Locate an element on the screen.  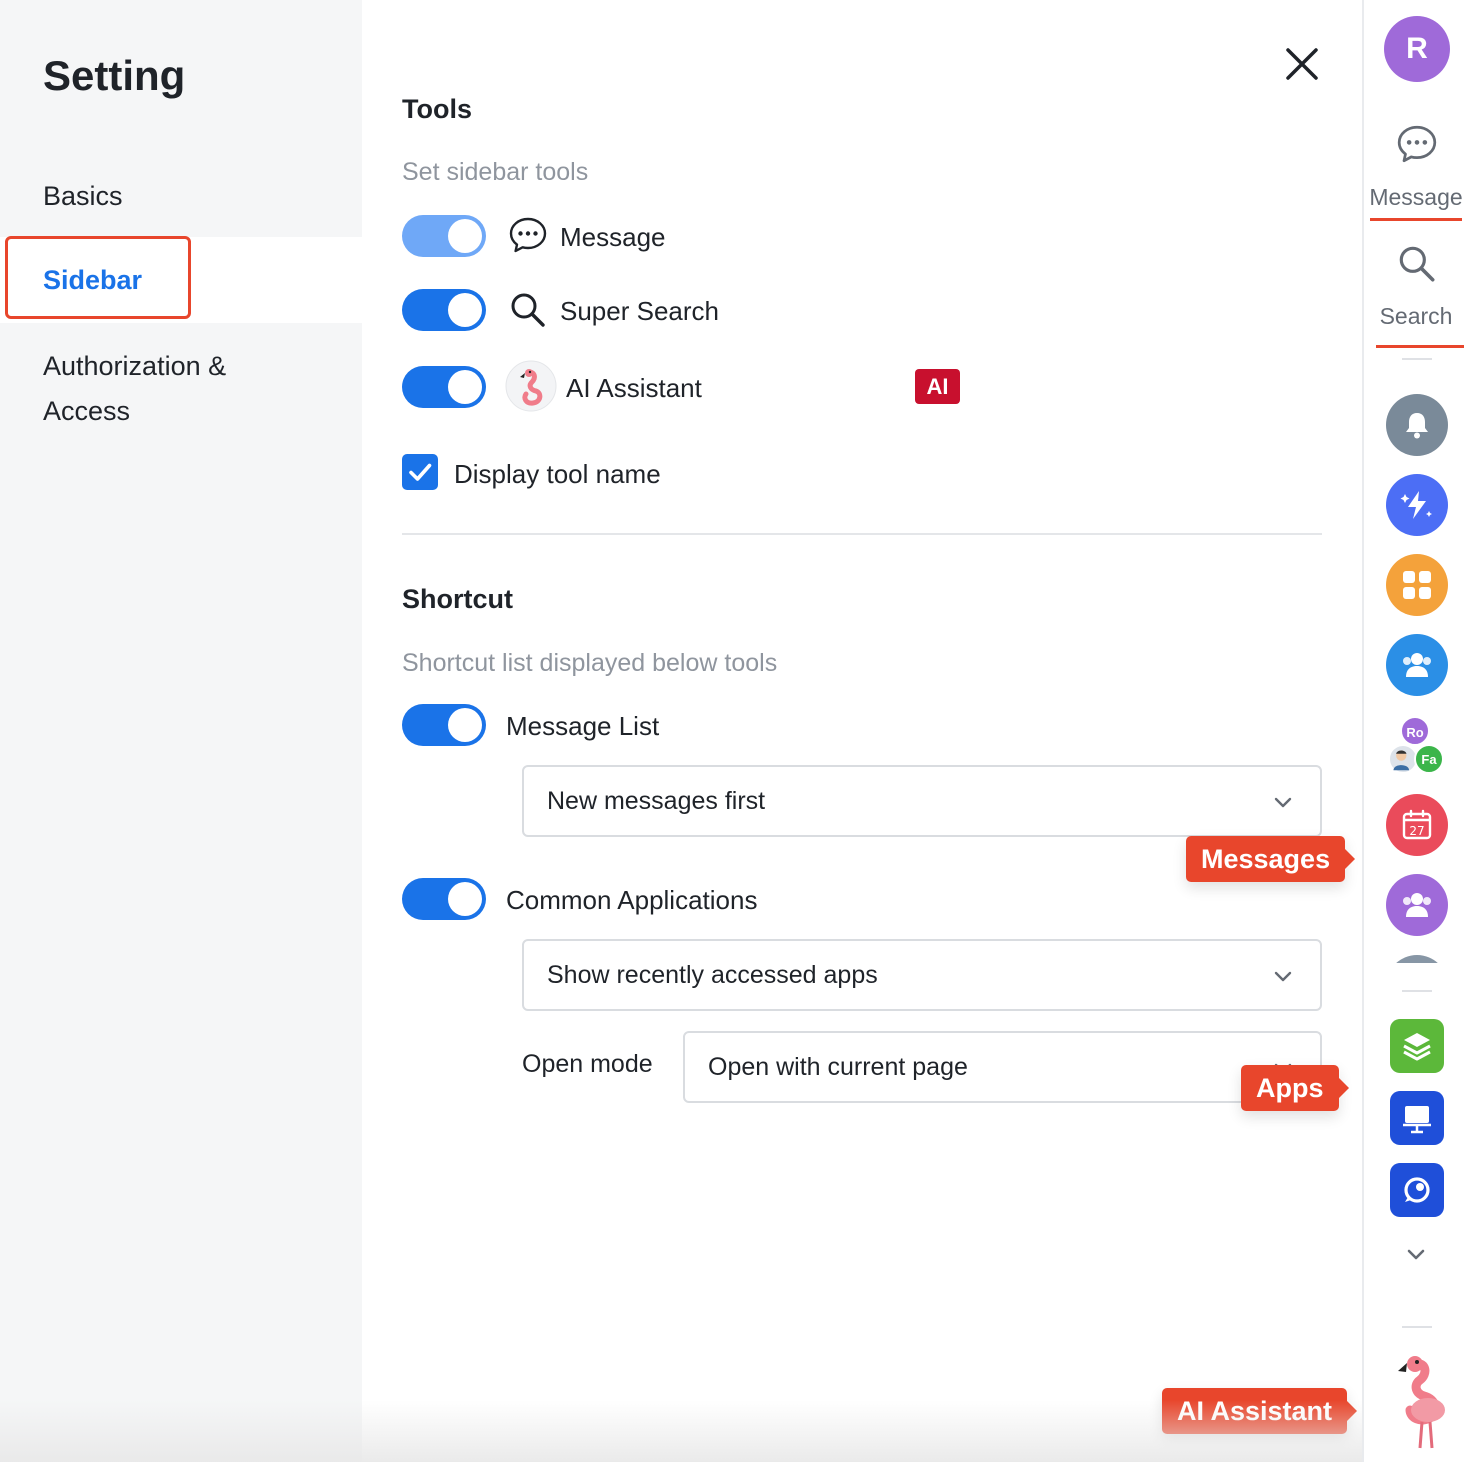
shortcut-subtitle: Shortcut list displayed below tools is located at coordinates (590, 663).